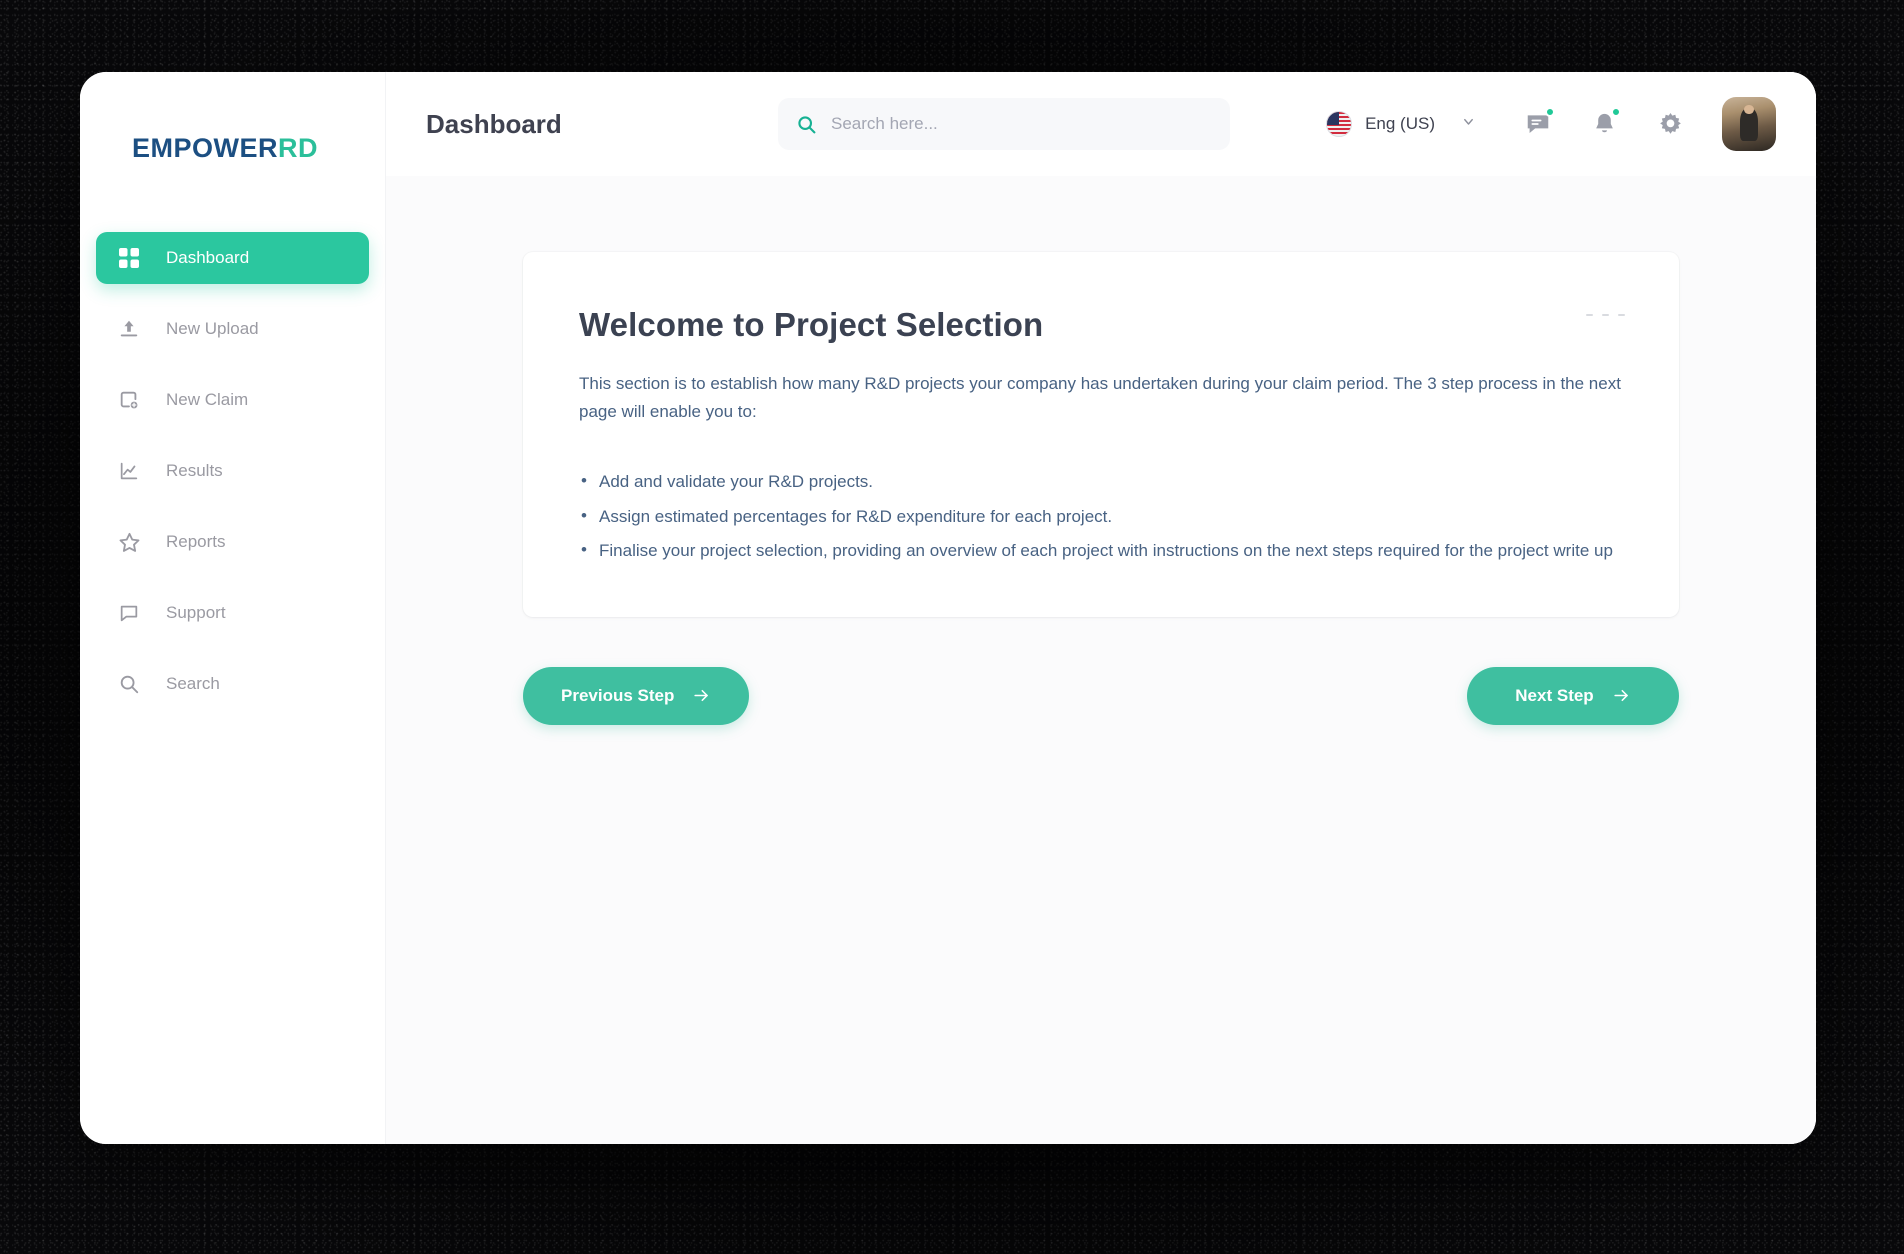  What do you see at coordinates (129, 471) in the screenshot?
I see `line-chart-icon` at bounding box center [129, 471].